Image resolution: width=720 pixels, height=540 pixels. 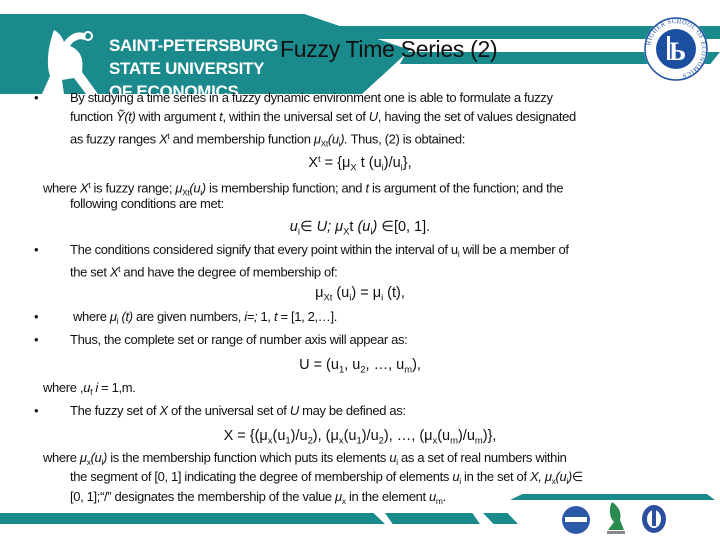 What do you see at coordinates (404, 227) in the screenshot?
I see `text-segment: ∈[0, 1].` at bounding box center [404, 227].